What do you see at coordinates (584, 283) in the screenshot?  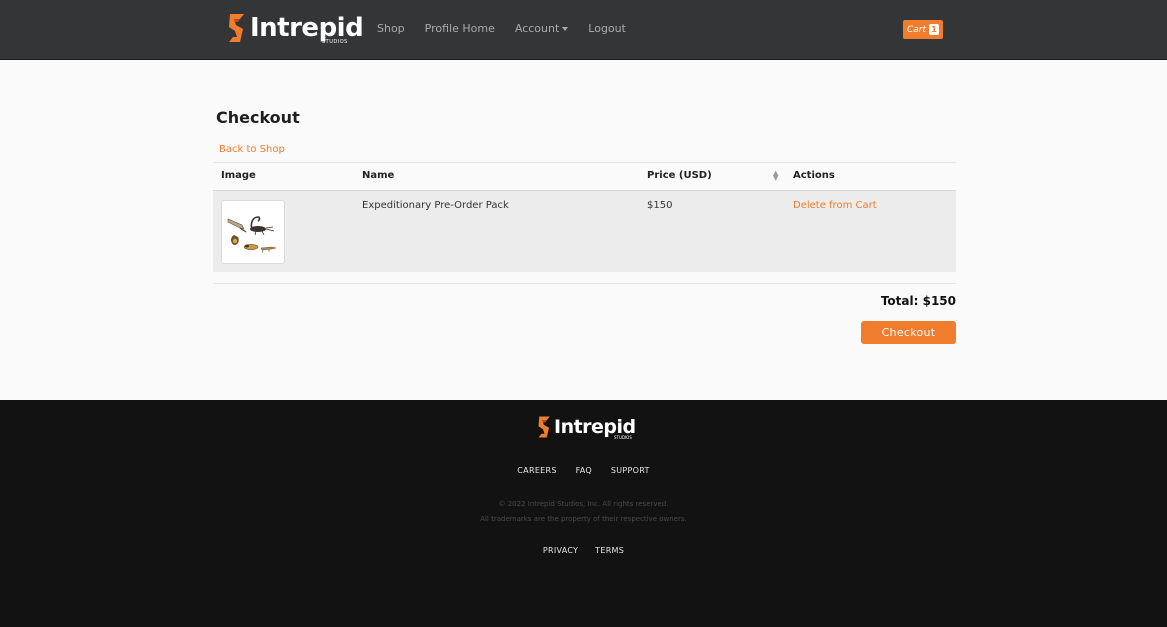 I see `total-divider` at bounding box center [584, 283].